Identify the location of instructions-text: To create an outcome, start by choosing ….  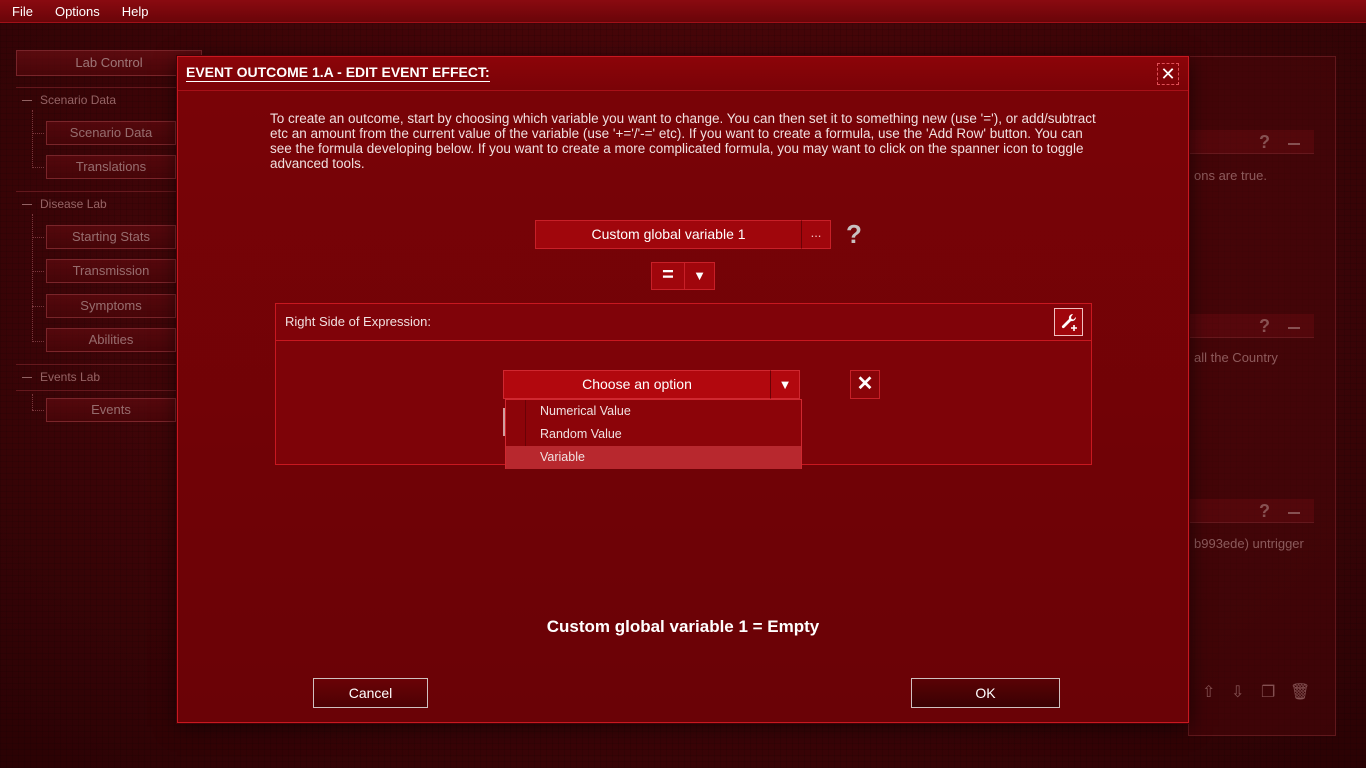
(683, 141).